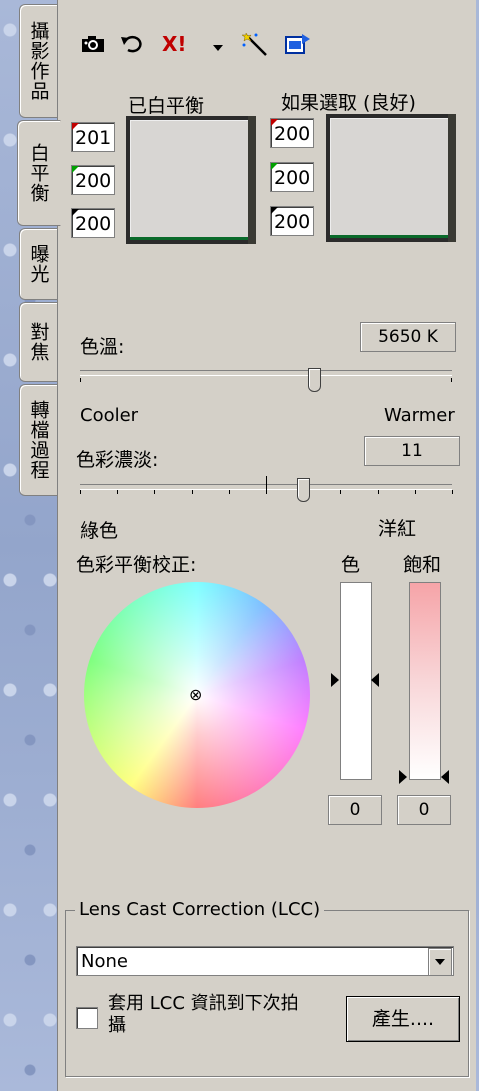  What do you see at coordinates (266, 483) in the screenshot?
I see `center-tick` at bounding box center [266, 483].